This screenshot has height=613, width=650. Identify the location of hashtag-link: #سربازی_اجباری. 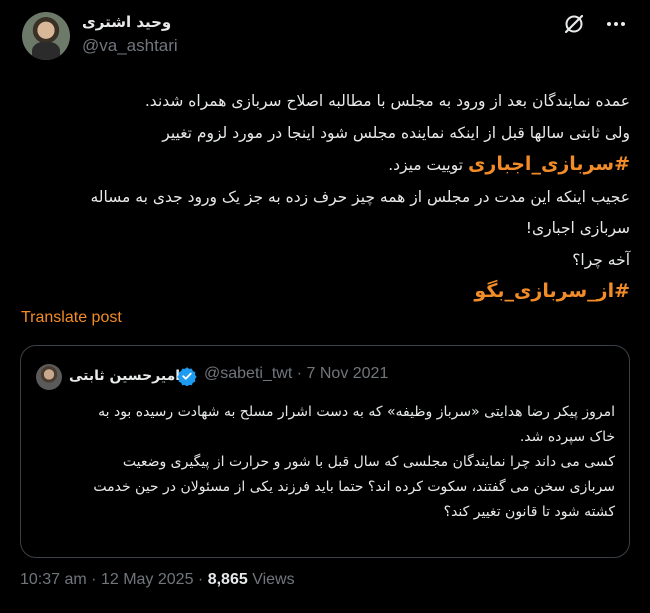
(549, 164).